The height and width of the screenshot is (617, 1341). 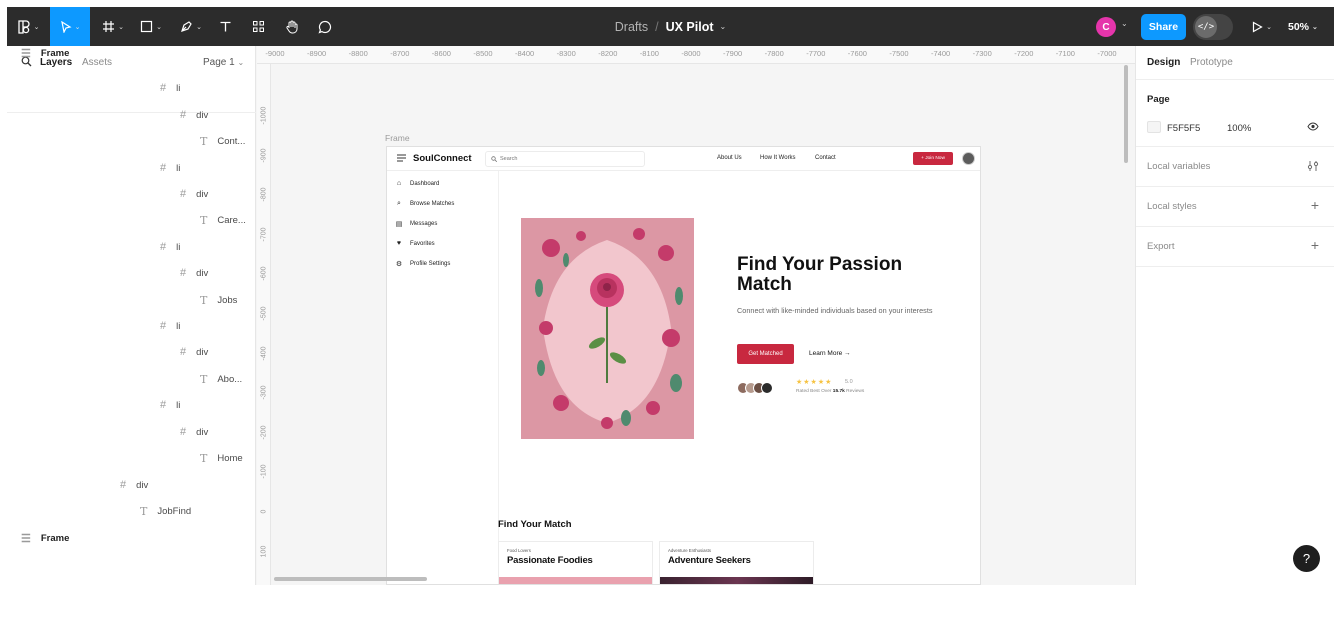 What do you see at coordinates (765, 354) in the screenshot?
I see `get-matched-button: Get Matched` at bounding box center [765, 354].